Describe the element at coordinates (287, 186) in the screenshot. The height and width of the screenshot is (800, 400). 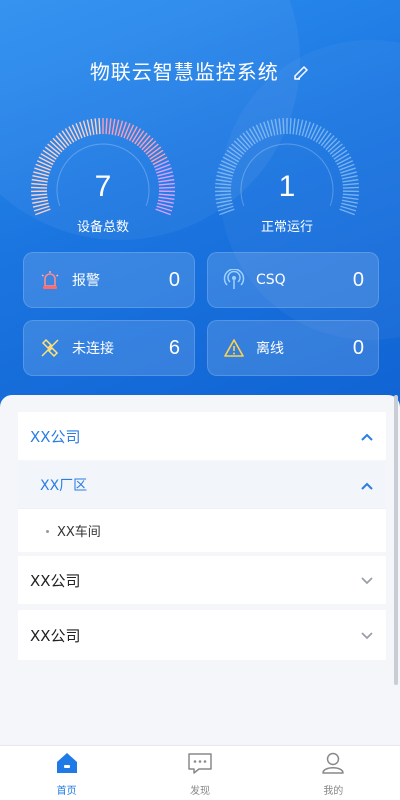
I see `running-value: 1` at that location.